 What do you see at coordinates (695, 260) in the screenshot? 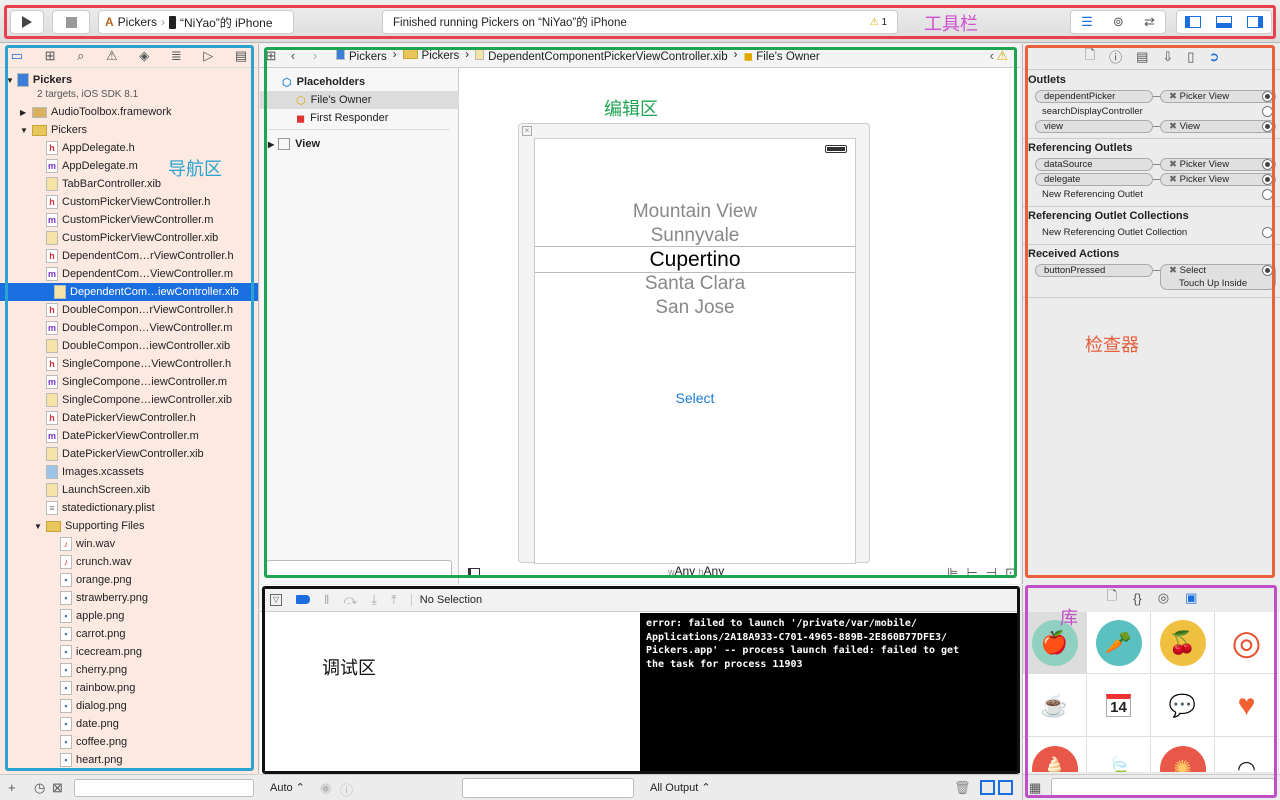
I see `picker-row-selected: Cupertino` at bounding box center [695, 260].